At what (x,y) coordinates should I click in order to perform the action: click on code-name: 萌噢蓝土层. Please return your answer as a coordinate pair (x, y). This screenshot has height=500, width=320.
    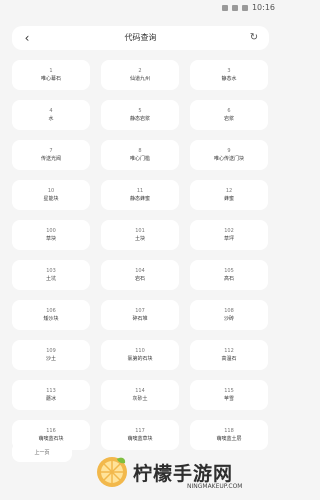
    Looking at the image, I should click on (229, 438).